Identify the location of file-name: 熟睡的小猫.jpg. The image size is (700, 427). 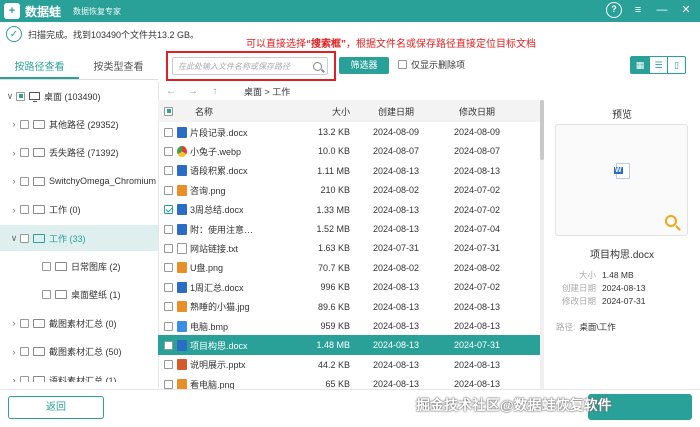
(220, 307).